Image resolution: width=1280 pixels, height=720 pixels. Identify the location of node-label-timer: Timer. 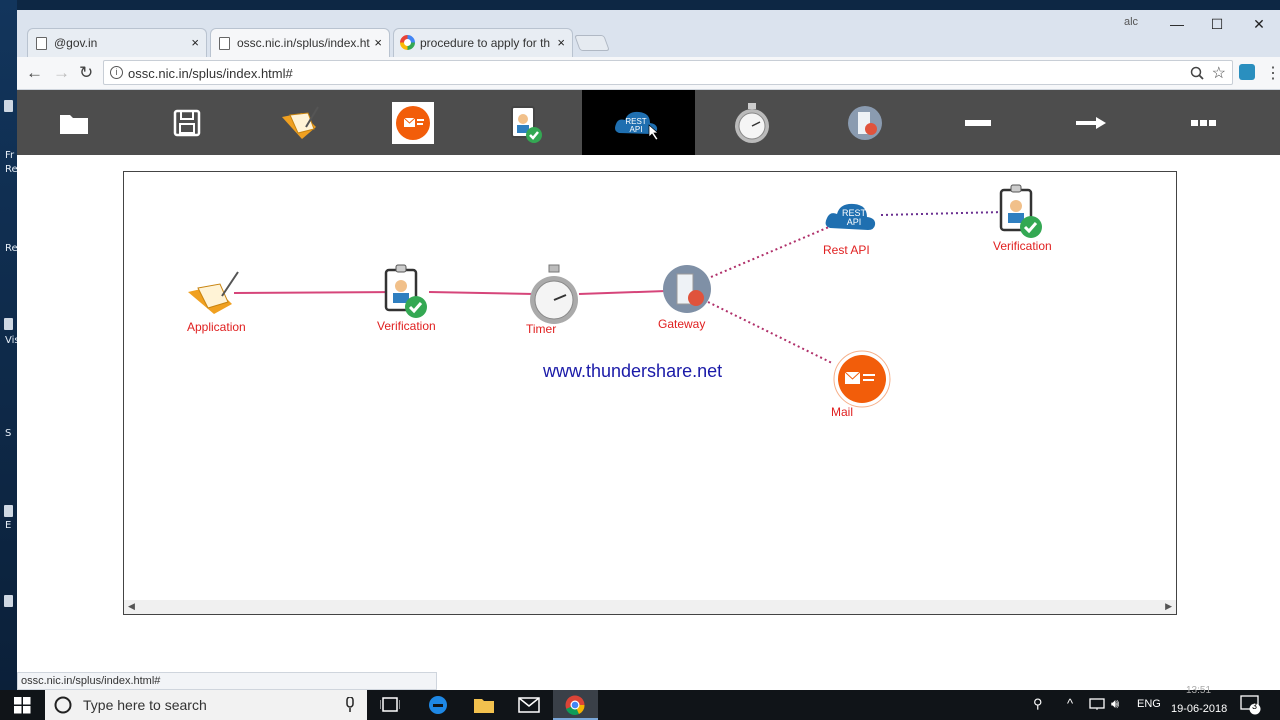
(541, 329).